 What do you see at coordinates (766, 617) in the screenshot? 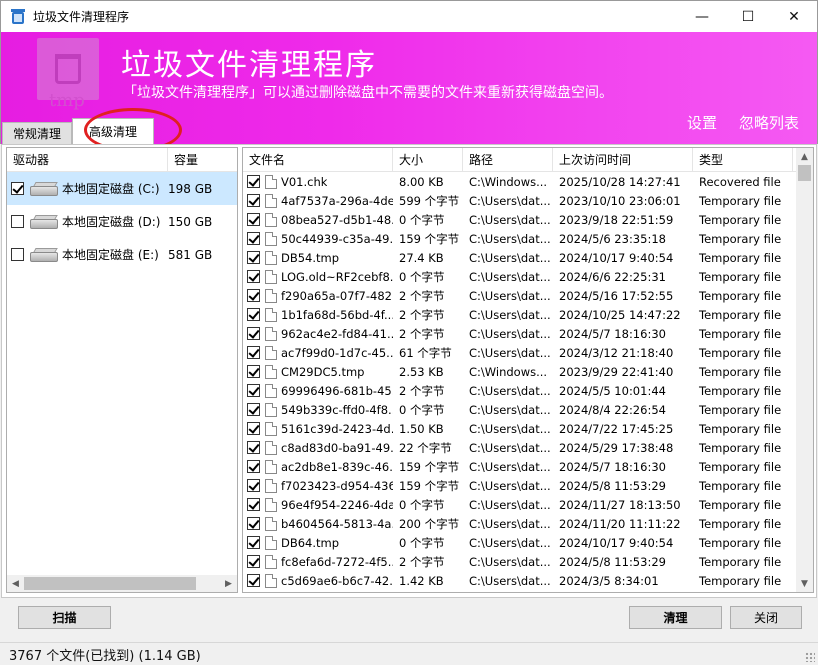
I see `close-button: 关闭` at bounding box center [766, 617].